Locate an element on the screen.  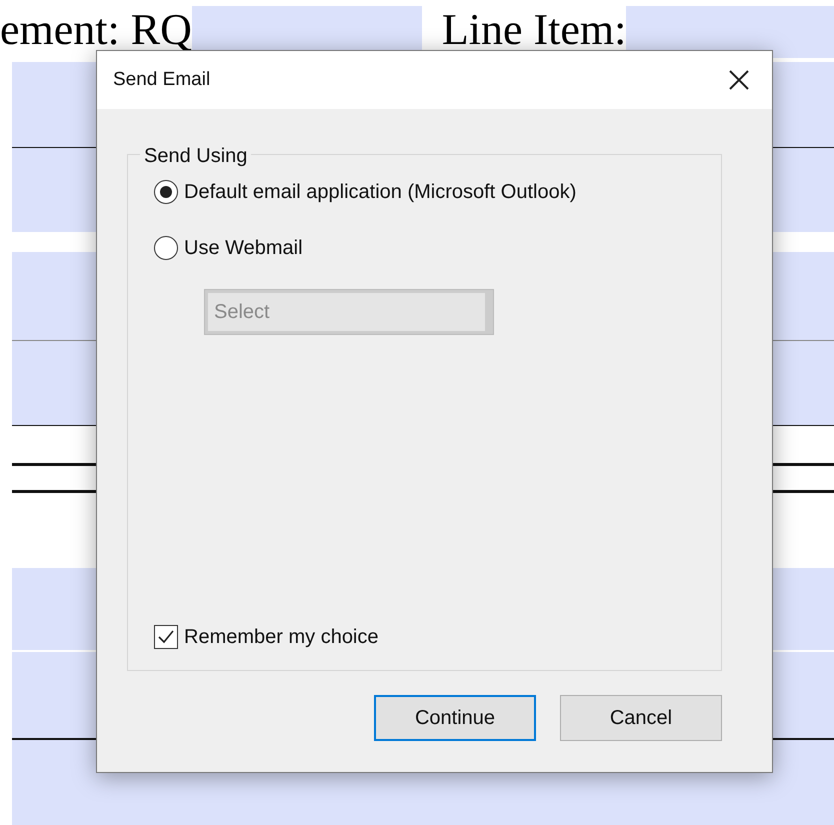
dialog-title: Send Email is located at coordinates (161, 80).